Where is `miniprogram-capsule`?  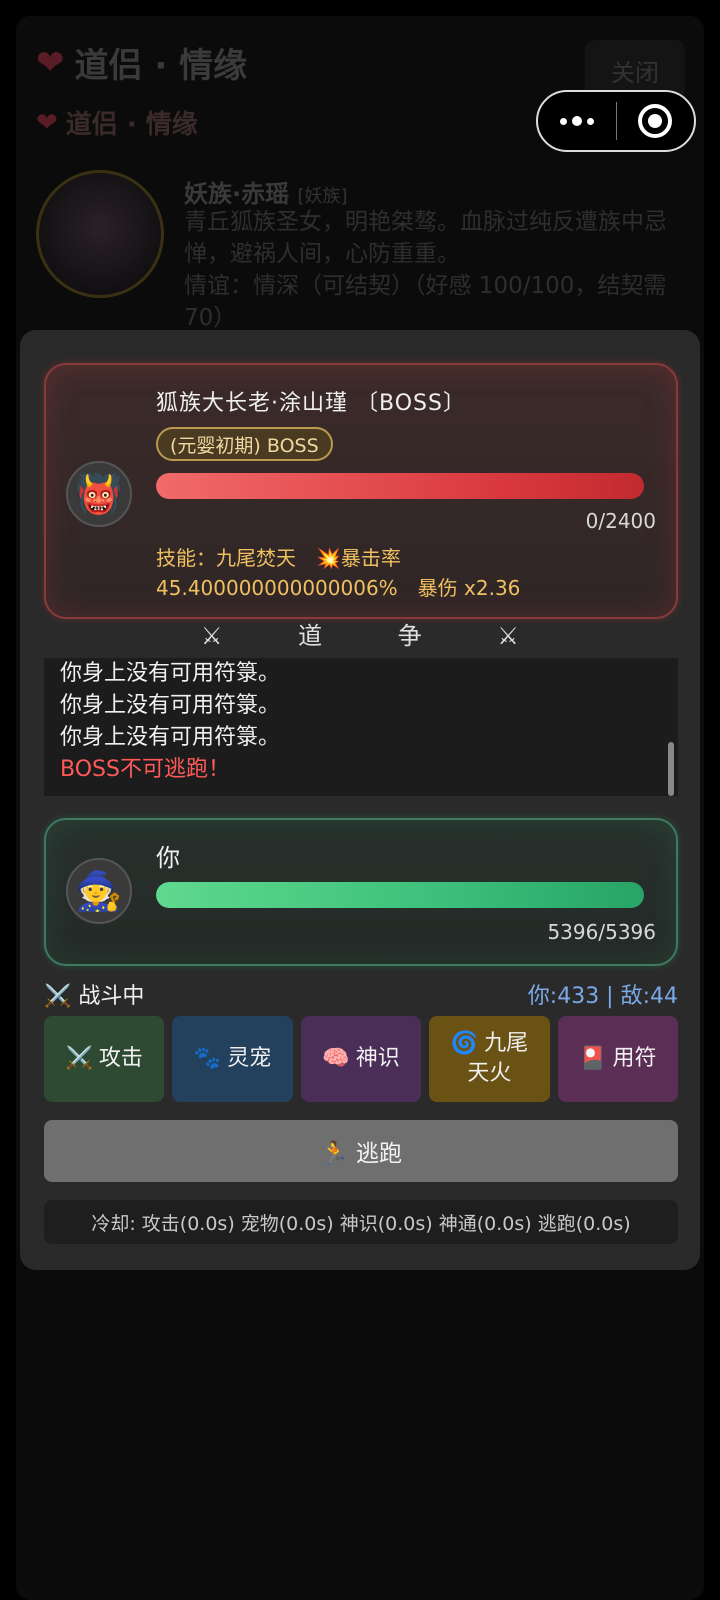
miniprogram-capsule is located at coordinates (616, 121).